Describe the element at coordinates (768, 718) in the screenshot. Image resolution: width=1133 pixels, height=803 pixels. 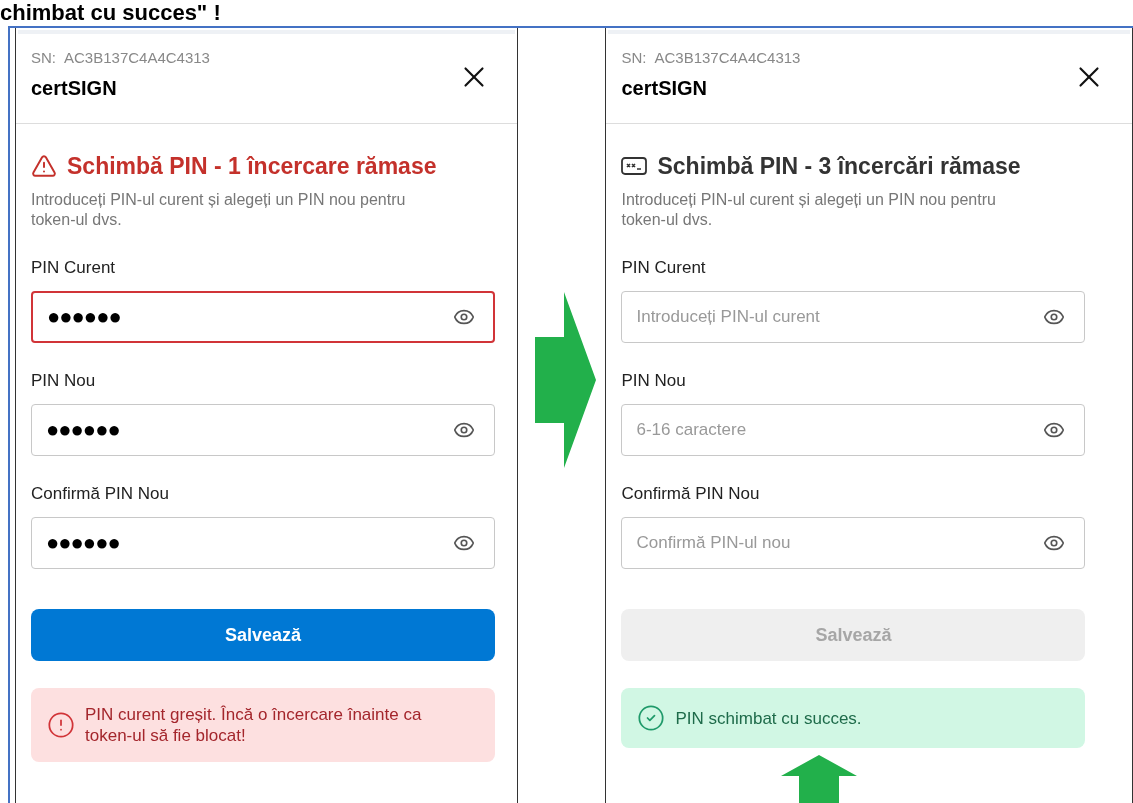
I see `alert-text: PIN schimbat cu succes.` at that location.